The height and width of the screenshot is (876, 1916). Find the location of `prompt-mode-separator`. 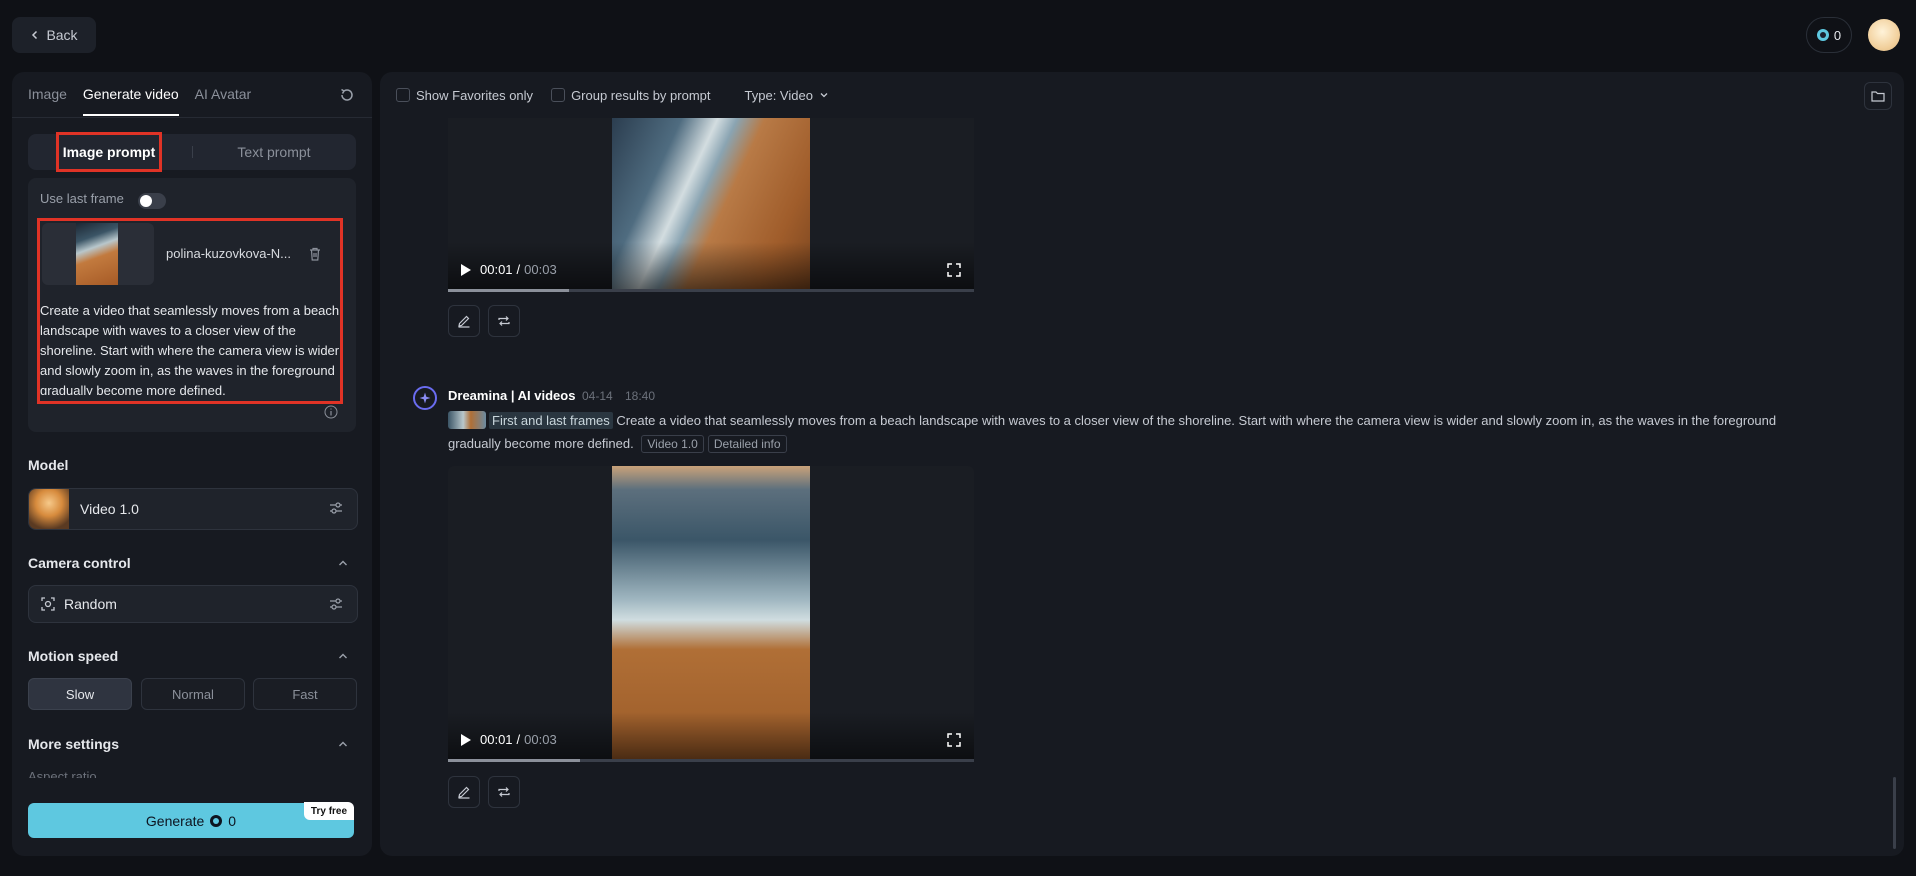

prompt-mode-separator is located at coordinates (192, 152).